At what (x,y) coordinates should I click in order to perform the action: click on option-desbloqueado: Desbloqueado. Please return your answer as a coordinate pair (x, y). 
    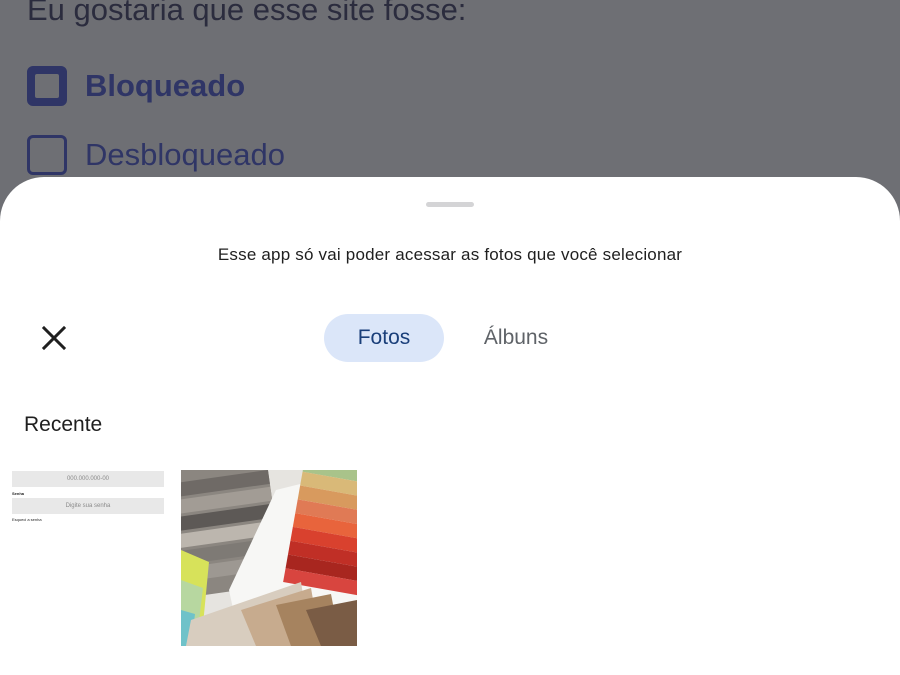
    Looking at the image, I should click on (156, 155).